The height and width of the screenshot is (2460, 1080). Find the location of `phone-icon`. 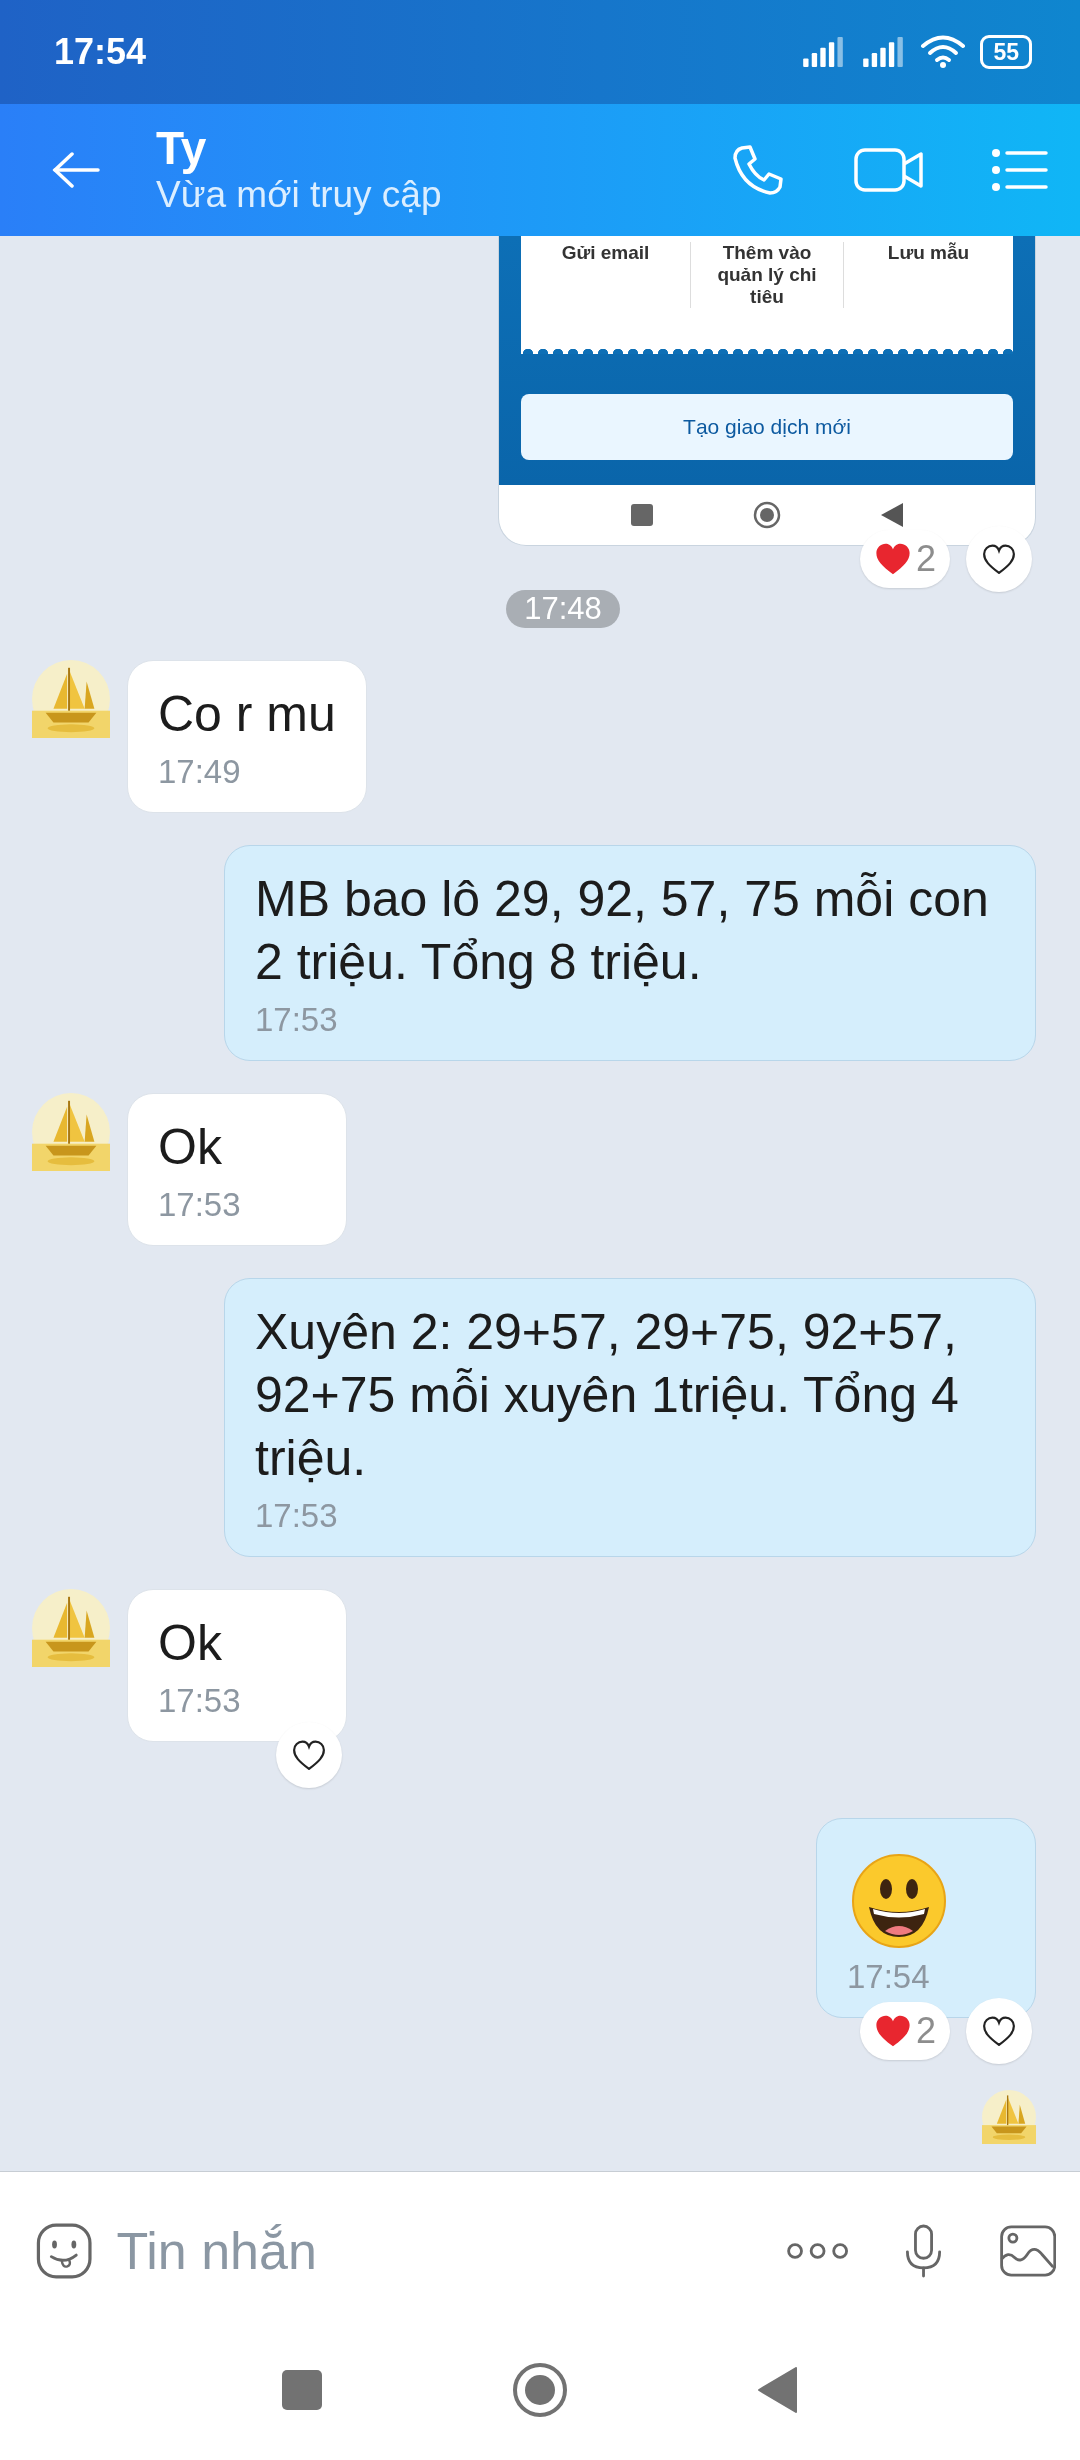

phone-icon is located at coordinates (758, 170).